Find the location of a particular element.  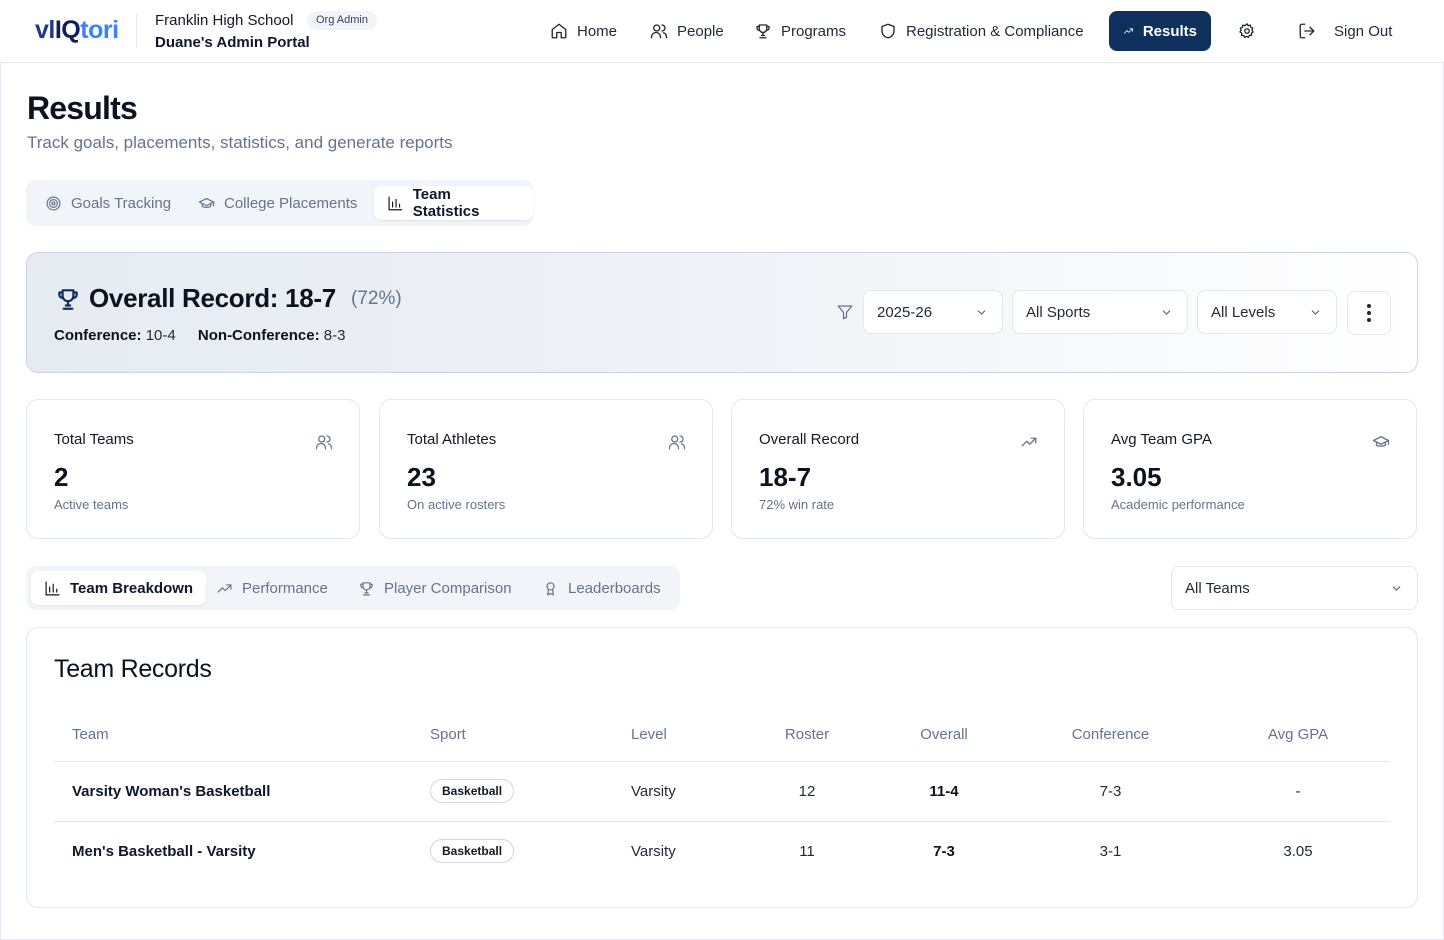

tab-goals-tracking-label: Goals Tracking is located at coordinates (121, 203).